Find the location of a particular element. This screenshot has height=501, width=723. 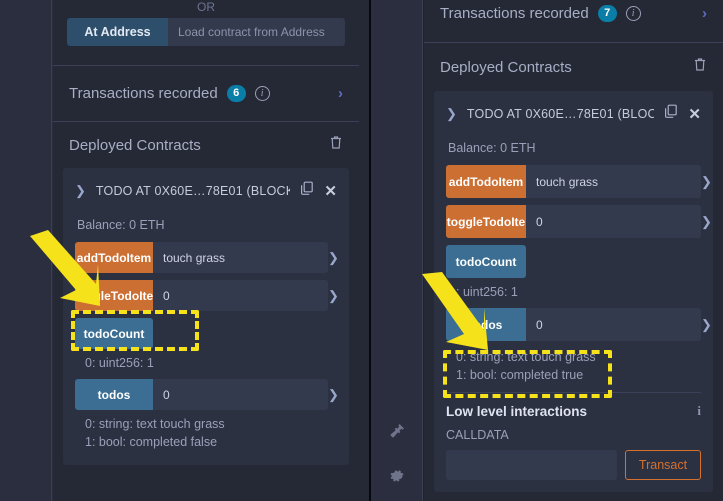

left-contract-card-header: ❯ TODO AT 0X60E…78E01 (BLOCK( ✕ is located at coordinates (206, 191).